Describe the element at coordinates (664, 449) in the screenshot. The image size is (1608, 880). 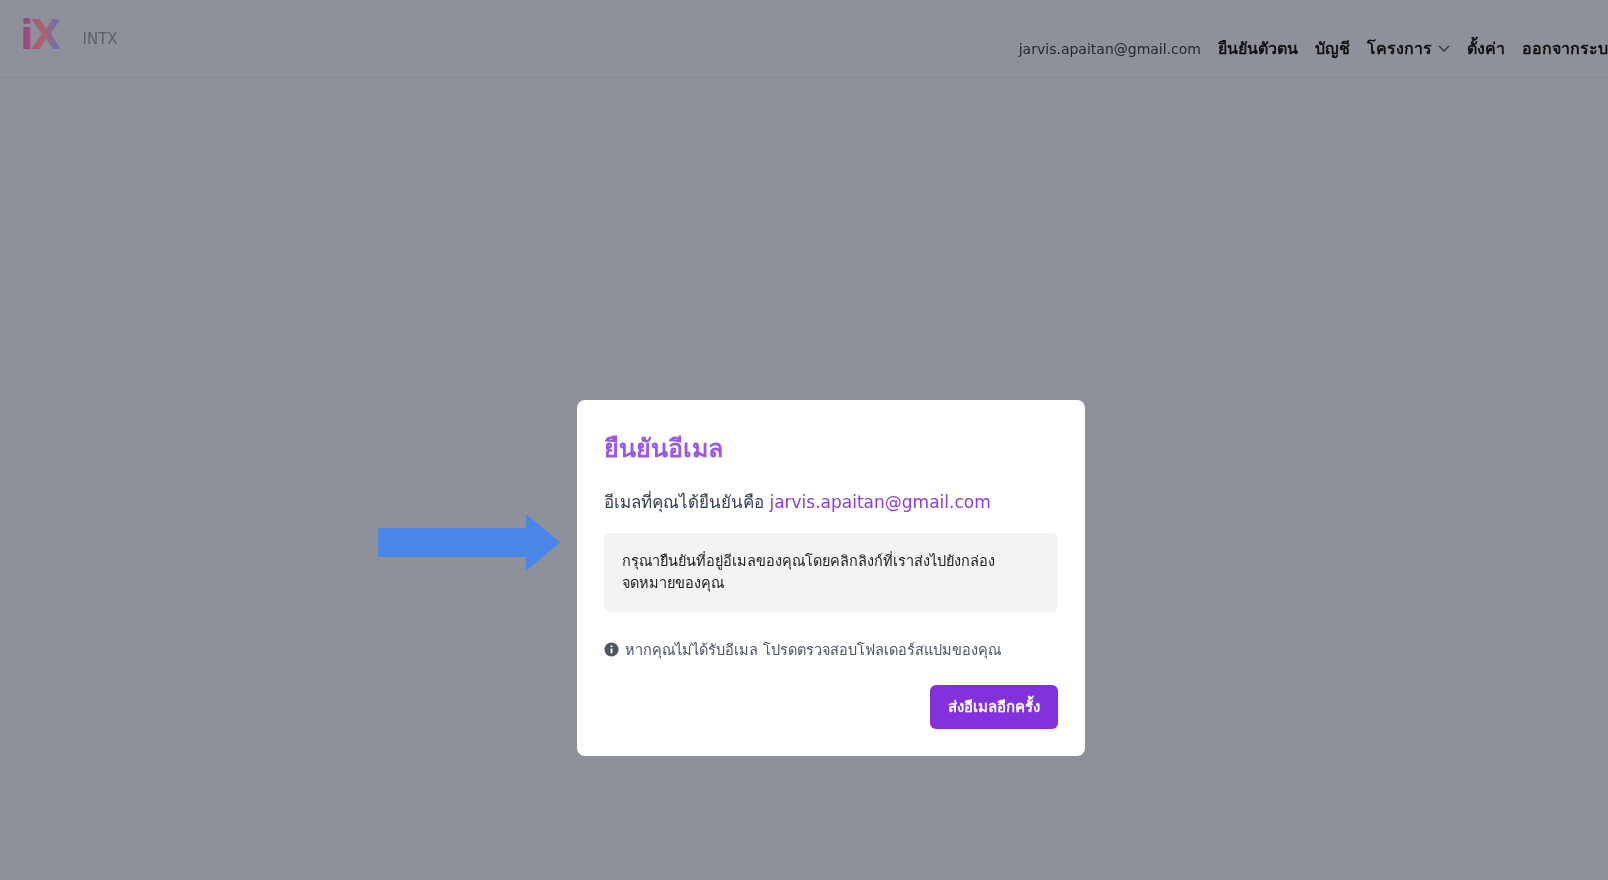
I see `dialog-title: ยืนยันอีเมล` at that location.